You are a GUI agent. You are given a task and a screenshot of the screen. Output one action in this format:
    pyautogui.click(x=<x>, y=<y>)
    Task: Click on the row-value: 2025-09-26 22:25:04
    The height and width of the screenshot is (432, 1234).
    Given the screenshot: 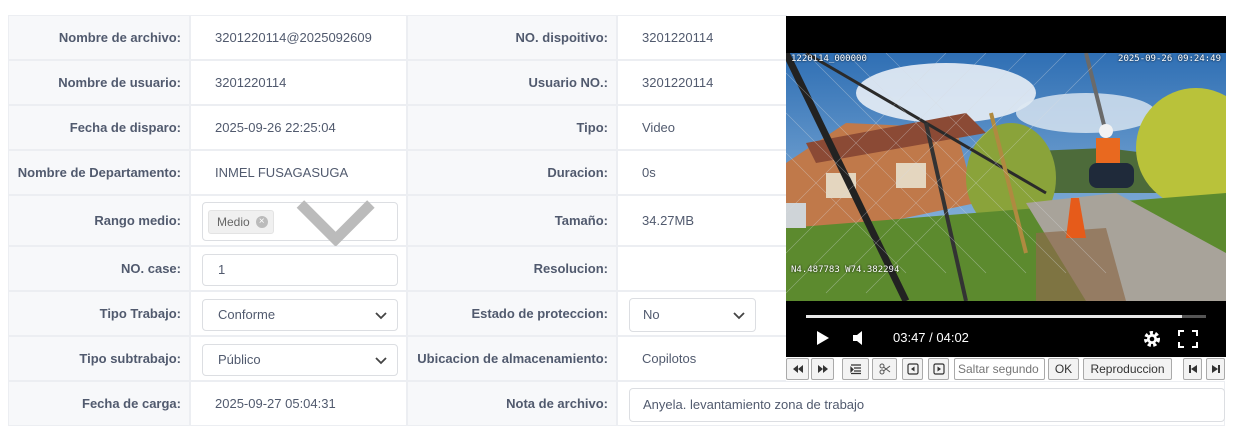 What is the action you would take?
    pyautogui.click(x=298, y=127)
    